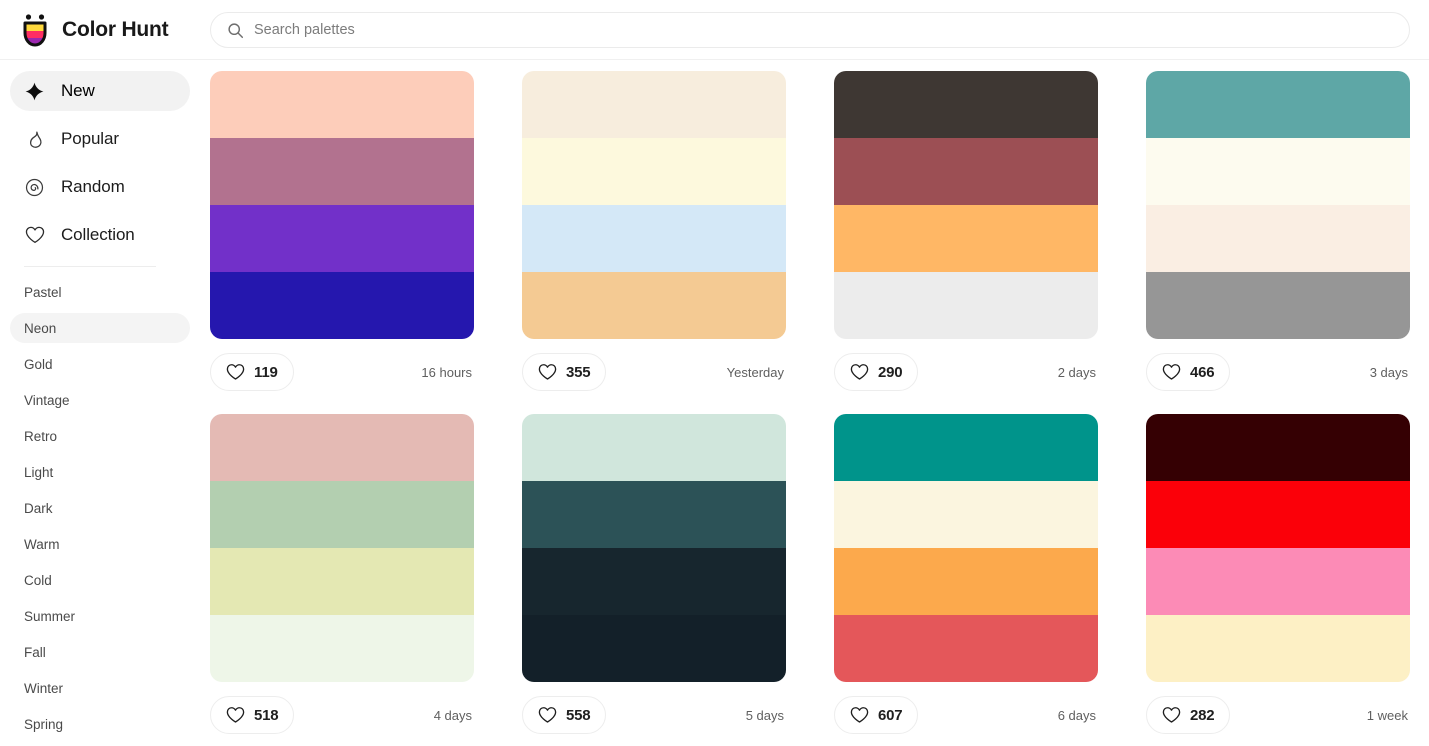 The image size is (1429, 746). I want to click on palette-card-footer: 466 3 days, so click(1278, 372).